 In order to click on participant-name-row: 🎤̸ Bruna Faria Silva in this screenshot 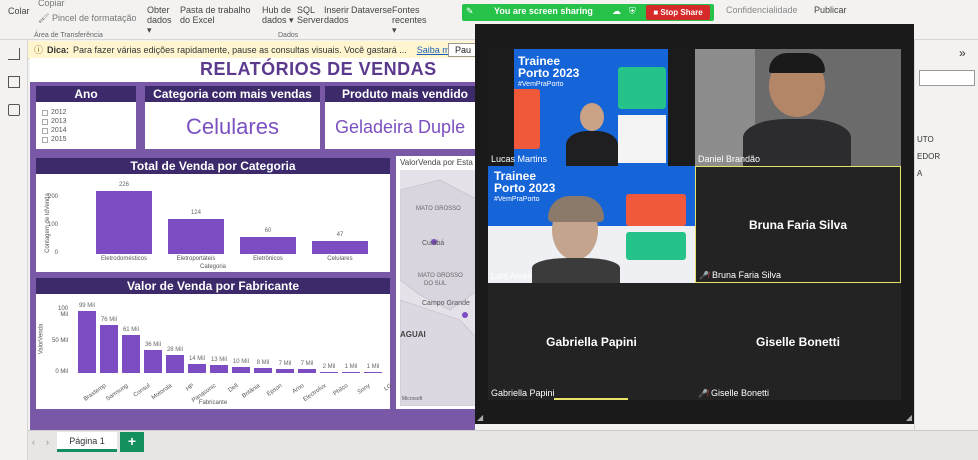, I will do `click(740, 275)`.